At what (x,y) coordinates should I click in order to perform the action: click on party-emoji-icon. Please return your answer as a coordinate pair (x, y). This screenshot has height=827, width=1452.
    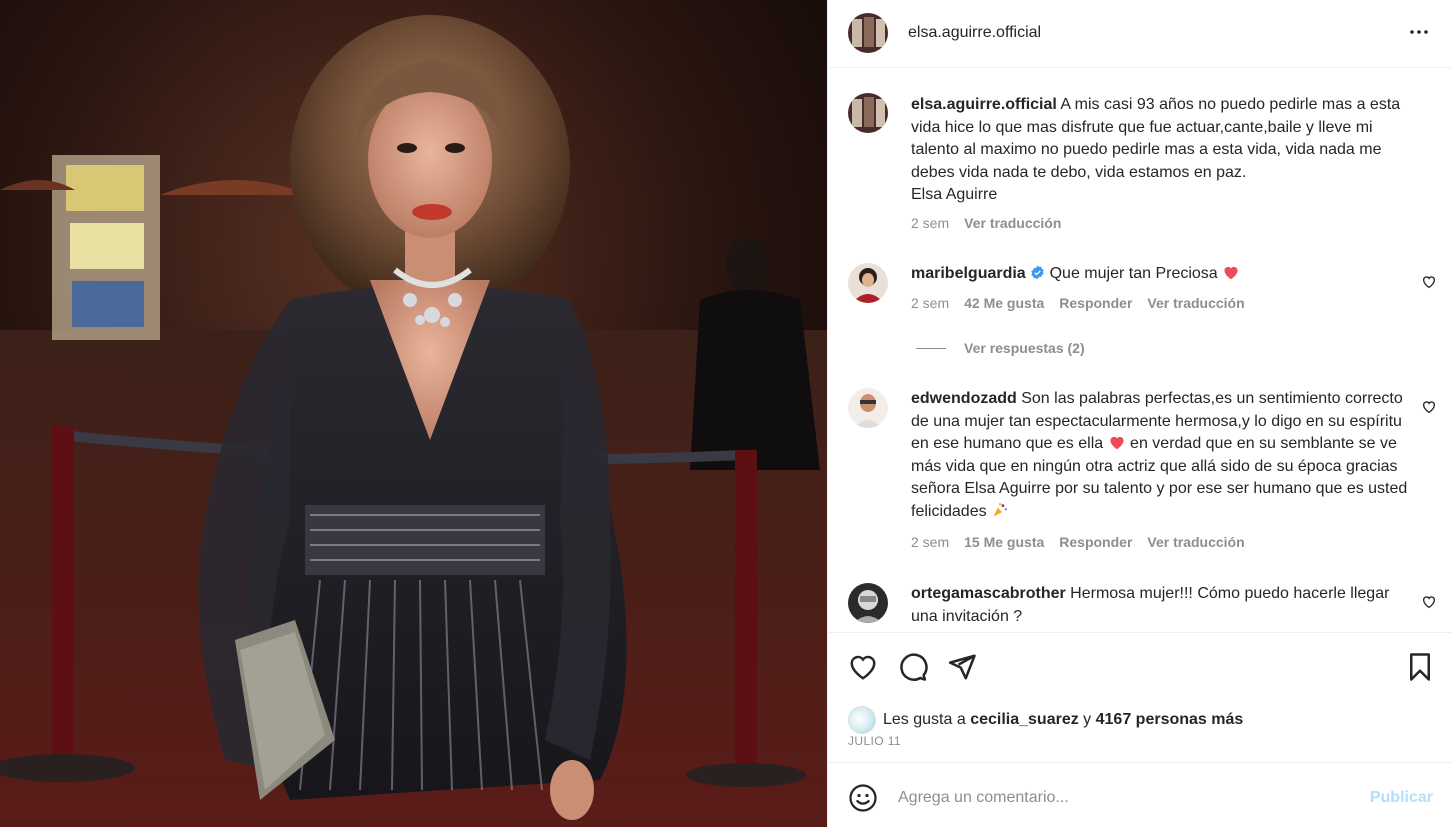
    Looking at the image, I should click on (1000, 510).